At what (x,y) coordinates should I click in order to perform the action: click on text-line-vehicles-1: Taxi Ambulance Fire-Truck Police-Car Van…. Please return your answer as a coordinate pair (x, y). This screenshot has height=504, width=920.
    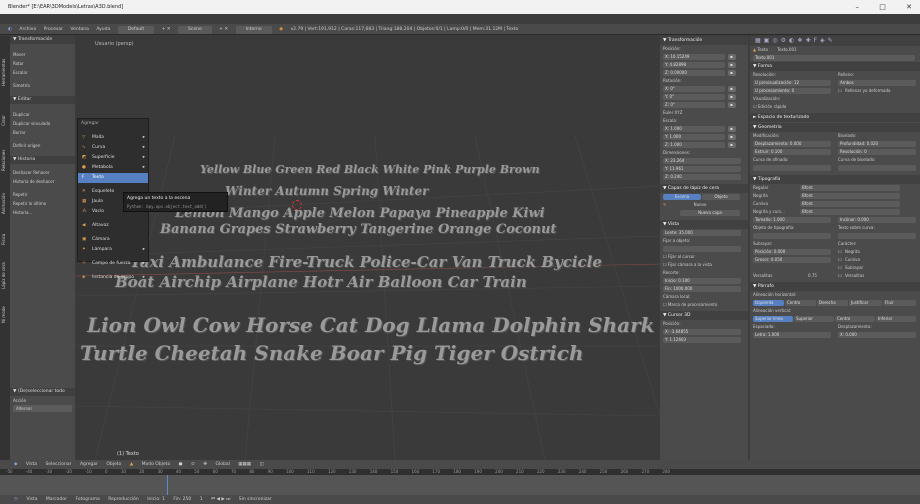
    Looking at the image, I should click on (366, 262).